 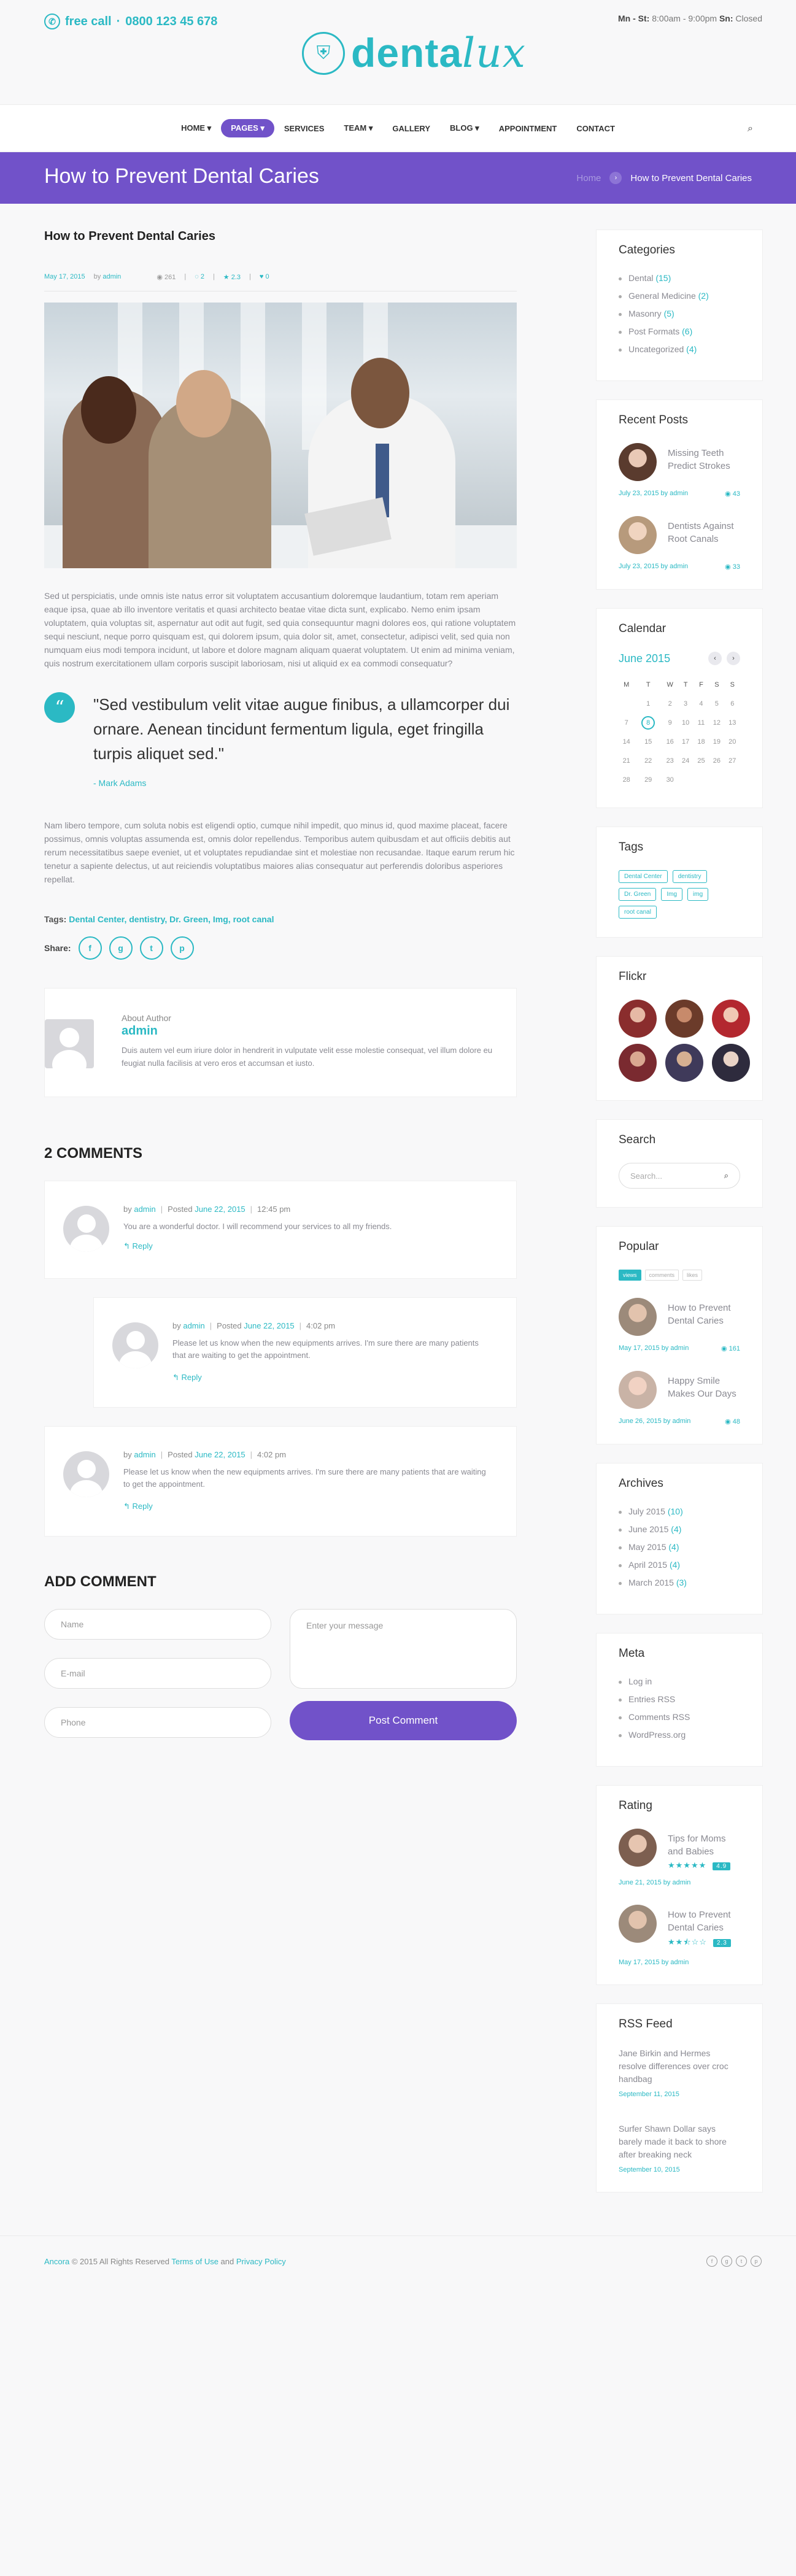 I want to click on tag: root canal, so click(x=638, y=912).